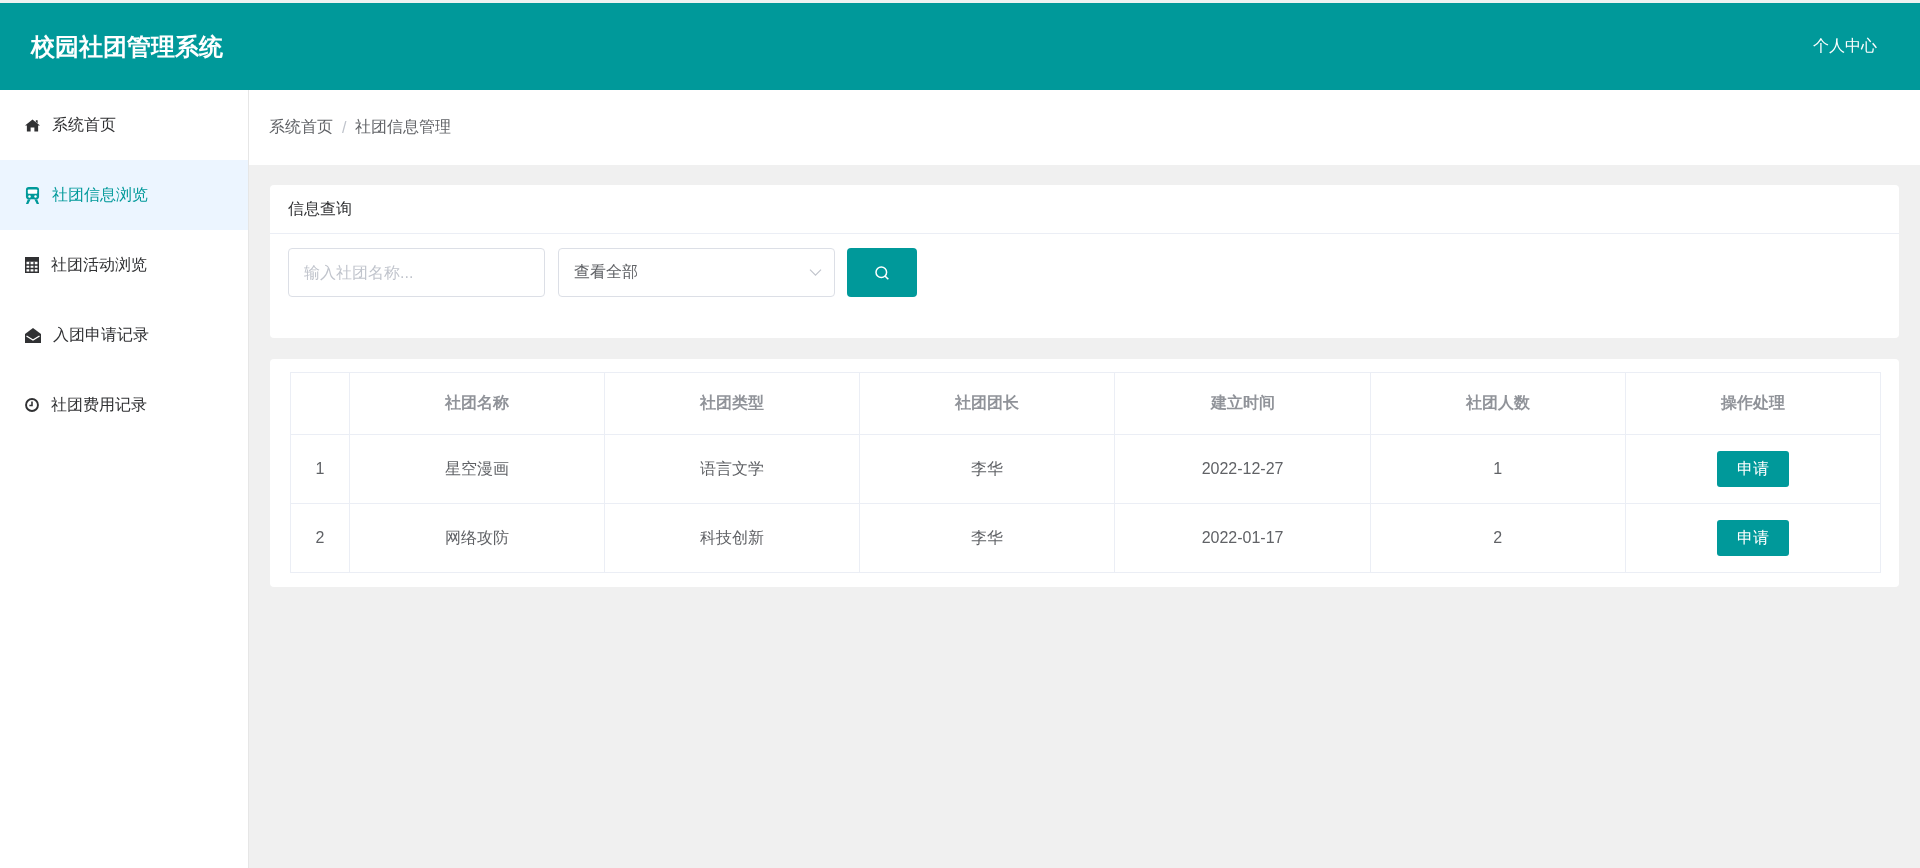 This screenshot has width=1920, height=868. What do you see at coordinates (127, 46) in the screenshot?
I see `app-title: 校园社团管理系统` at bounding box center [127, 46].